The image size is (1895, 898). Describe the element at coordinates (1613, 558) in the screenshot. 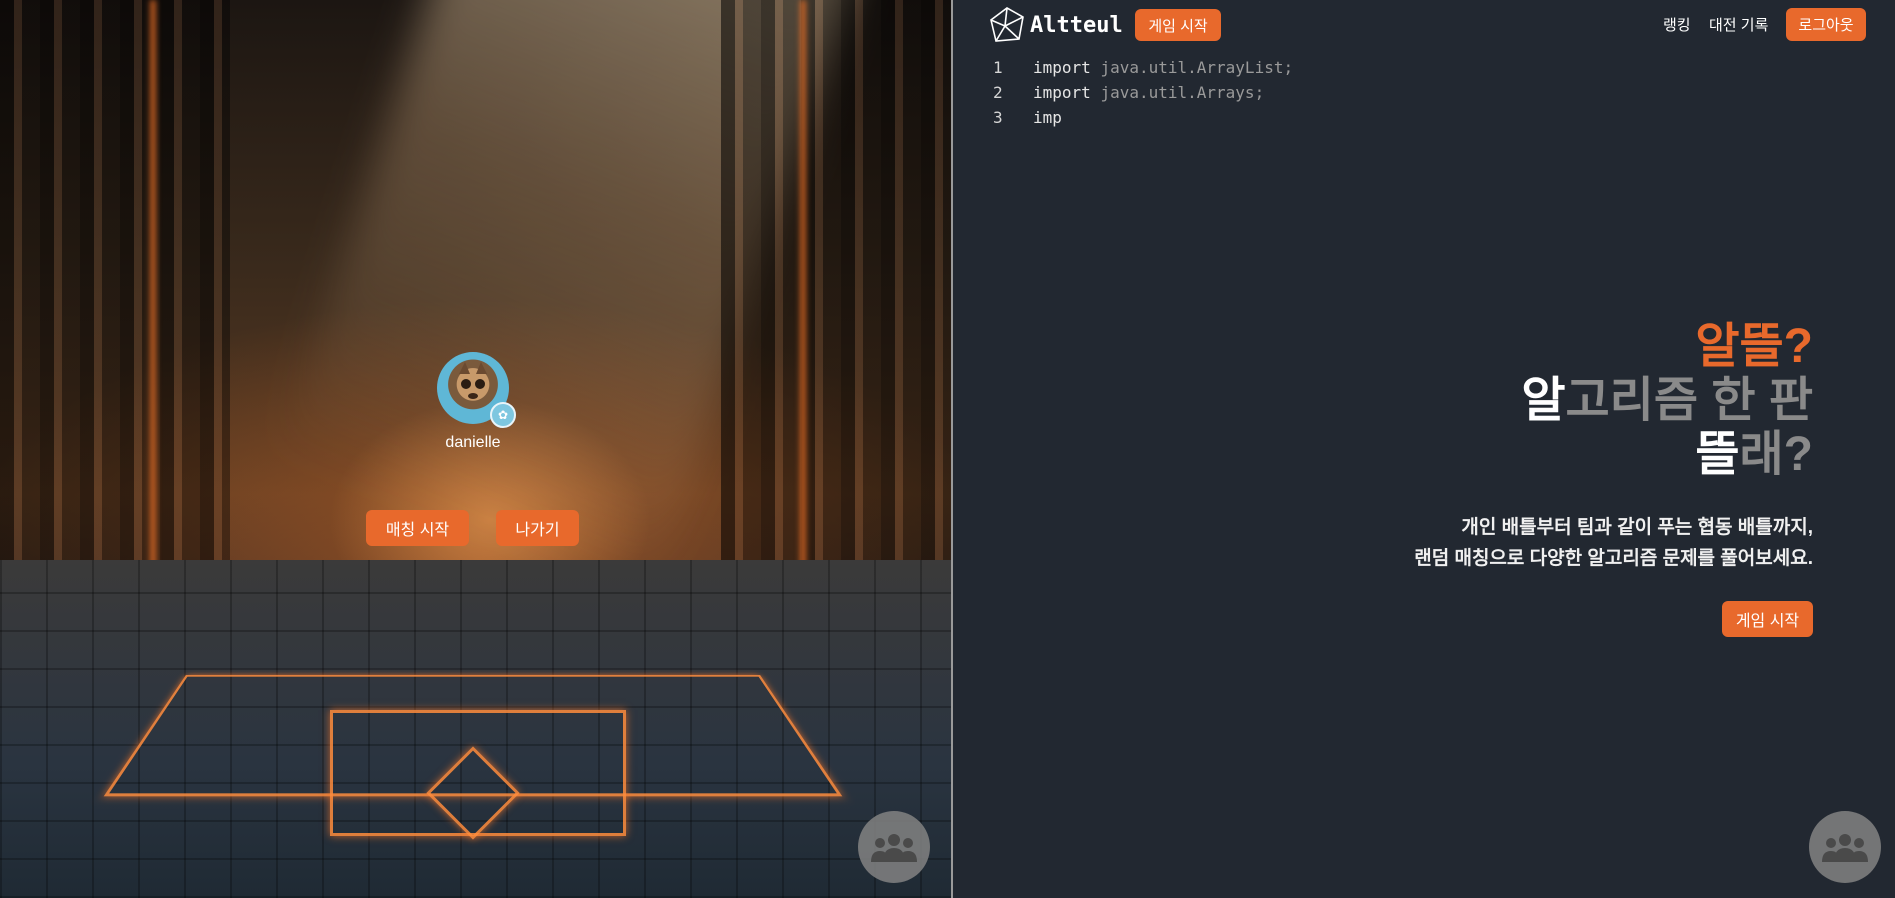

I see `description-line: 랜덤 매칭으로 다양한 알고리즘 문제를 풀어보세요.` at that location.